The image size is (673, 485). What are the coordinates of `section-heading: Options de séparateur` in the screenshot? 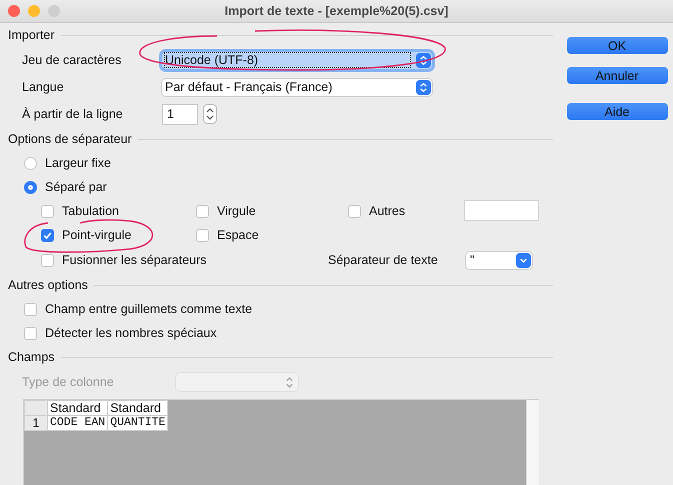 It's located at (70, 139).